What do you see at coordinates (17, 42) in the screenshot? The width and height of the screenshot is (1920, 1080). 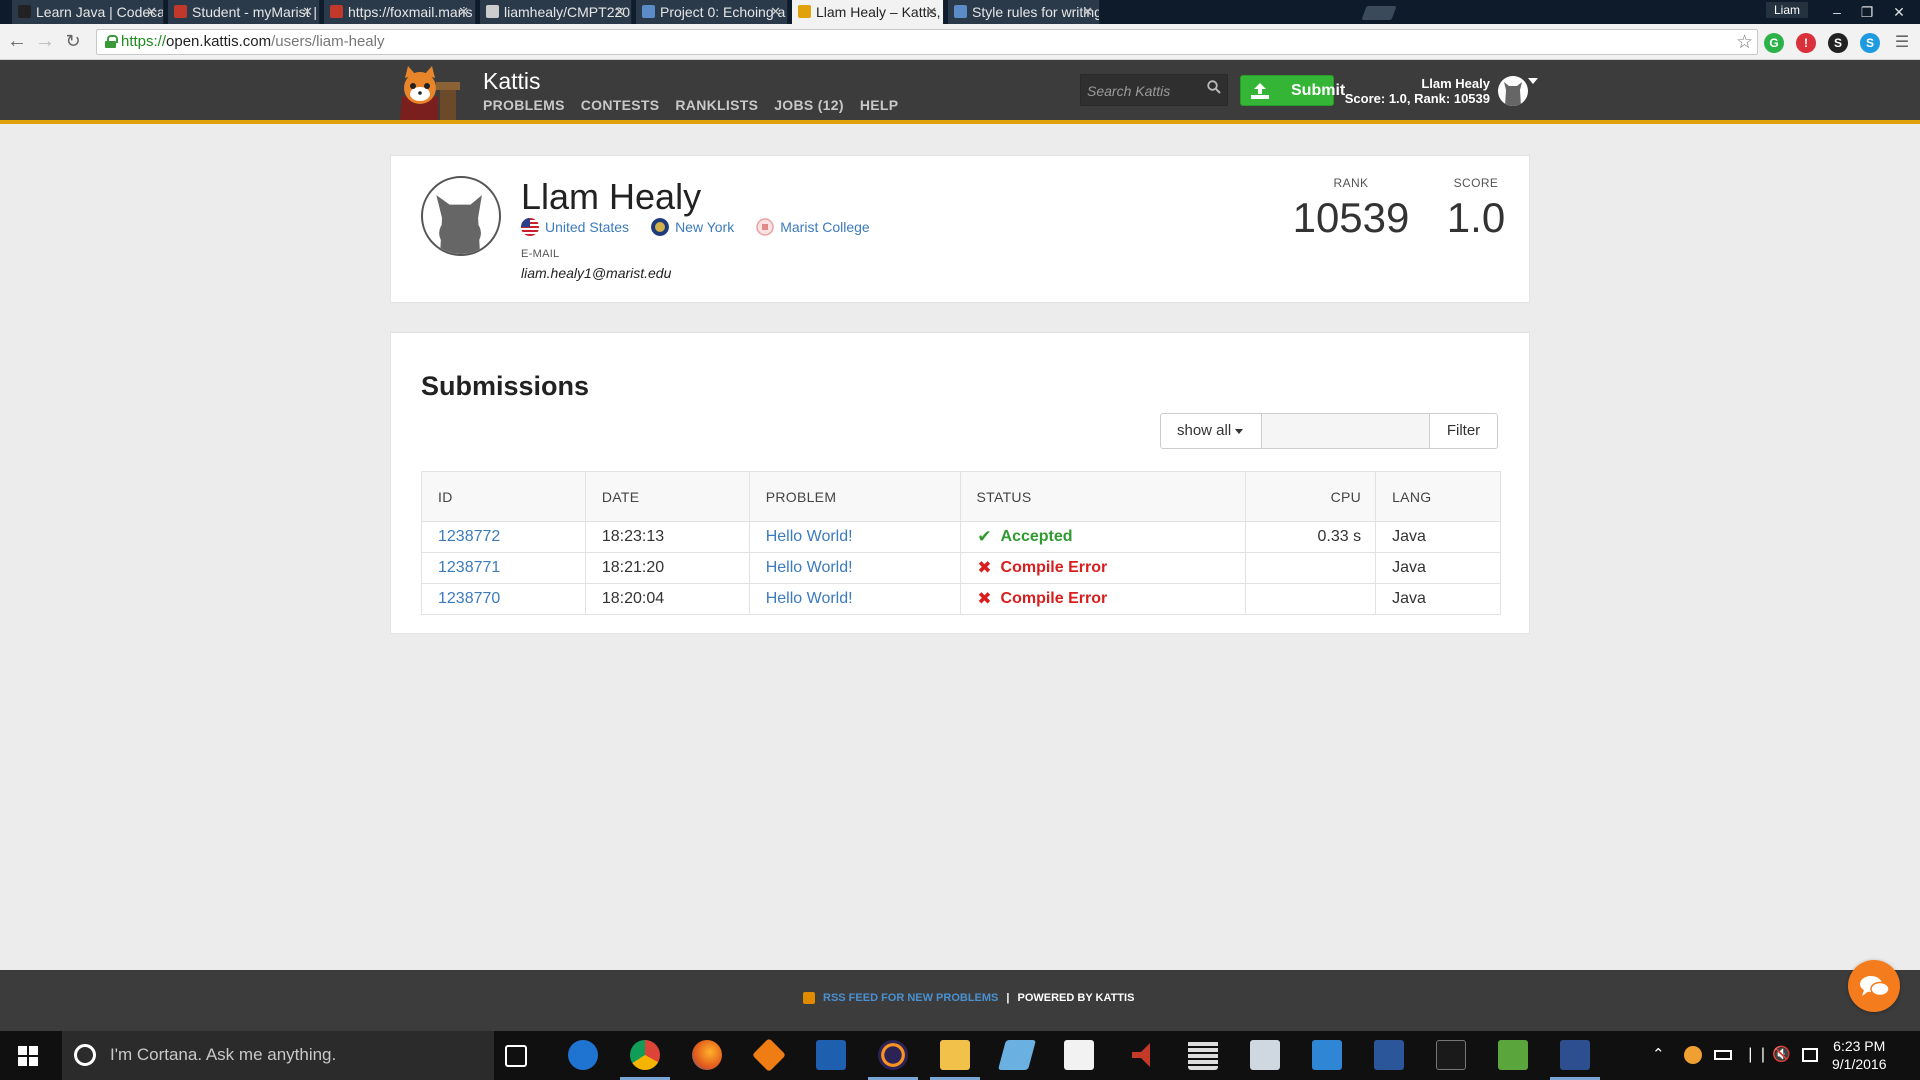 I see `back-icon: ←` at bounding box center [17, 42].